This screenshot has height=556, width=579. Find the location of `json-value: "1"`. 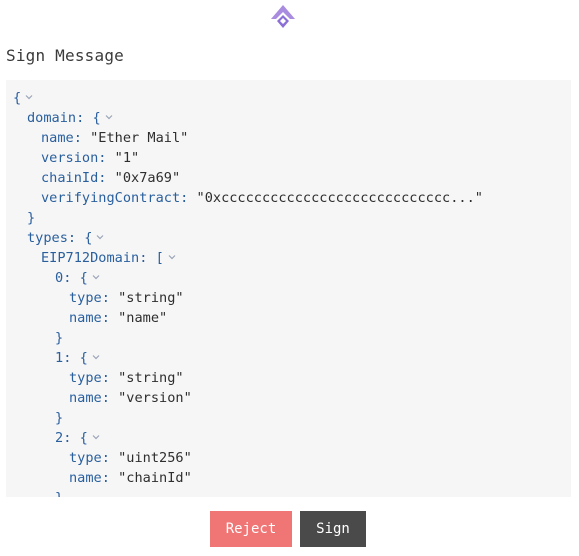

json-value: "1" is located at coordinates (127, 158).